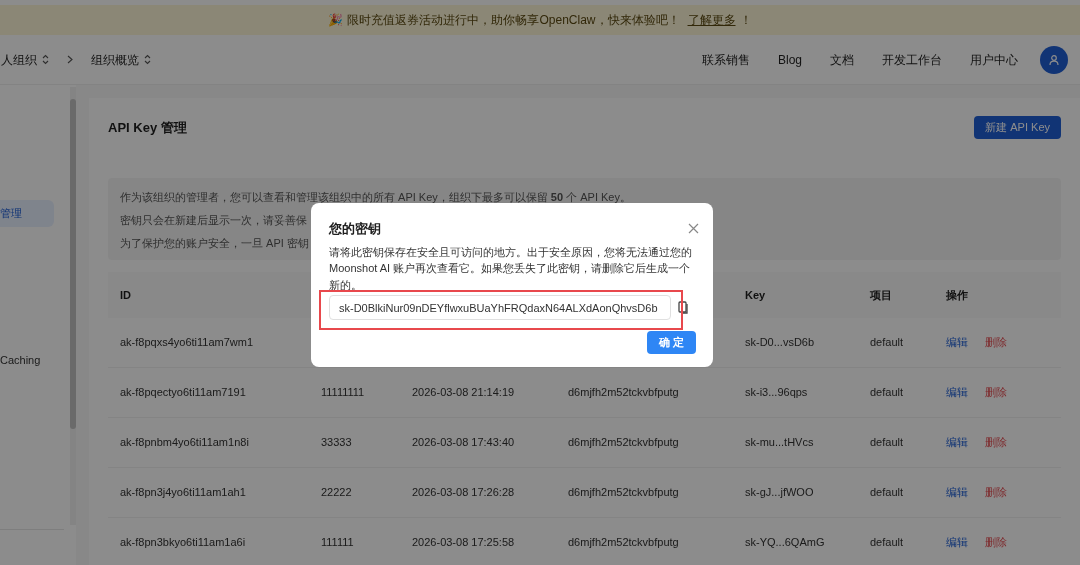  What do you see at coordinates (671, 342) in the screenshot?
I see `confirm-button: 确 定` at bounding box center [671, 342].